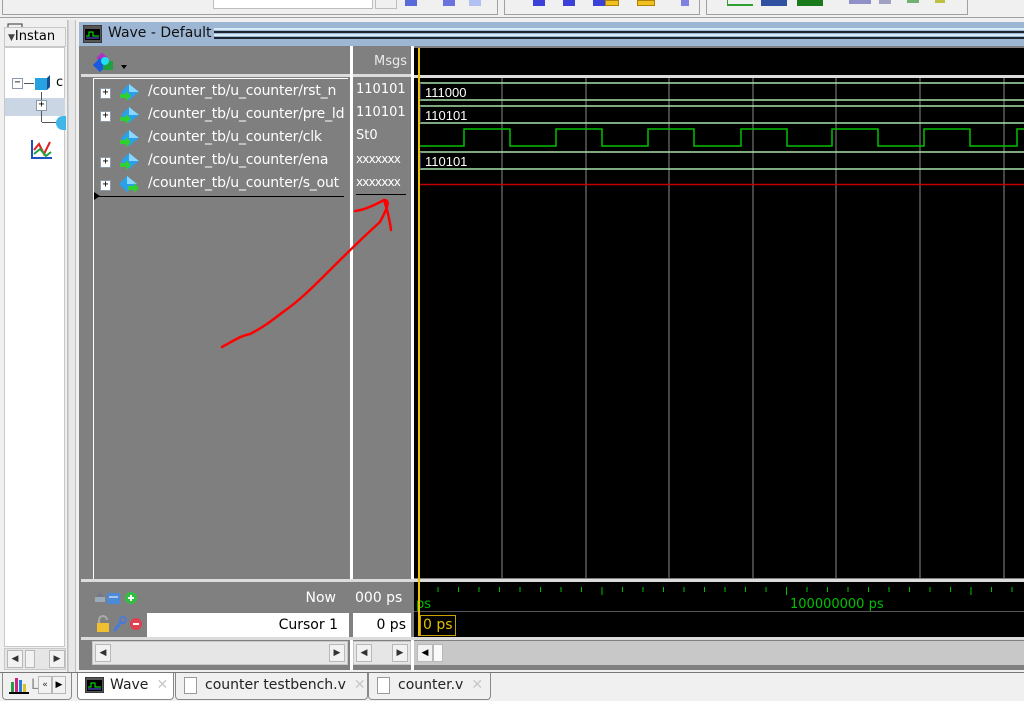  Describe the element at coordinates (885, 2) in the screenshot. I see `edge-icon` at that location.